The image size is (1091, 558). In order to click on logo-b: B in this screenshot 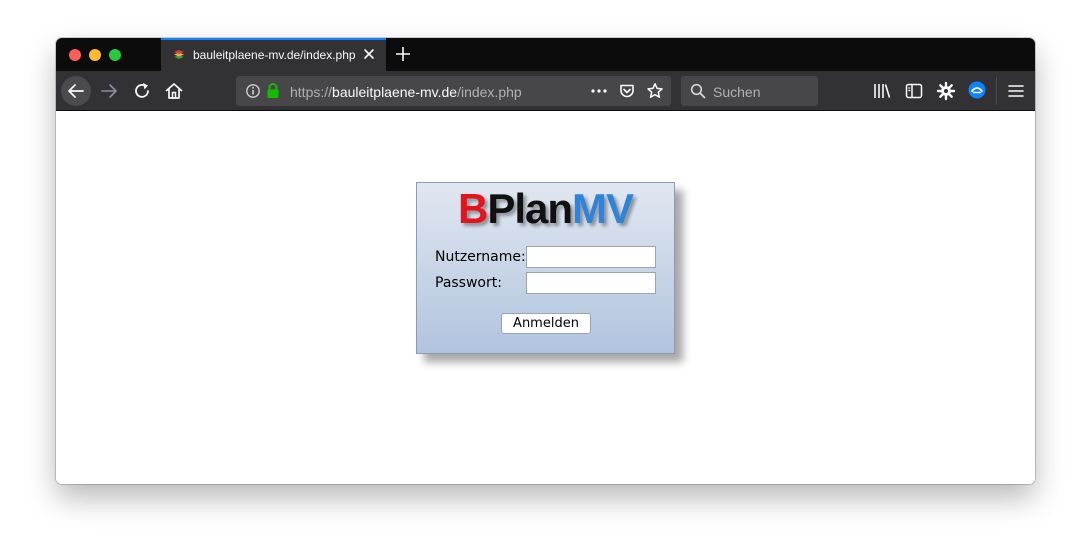, I will do `click(472, 208)`.